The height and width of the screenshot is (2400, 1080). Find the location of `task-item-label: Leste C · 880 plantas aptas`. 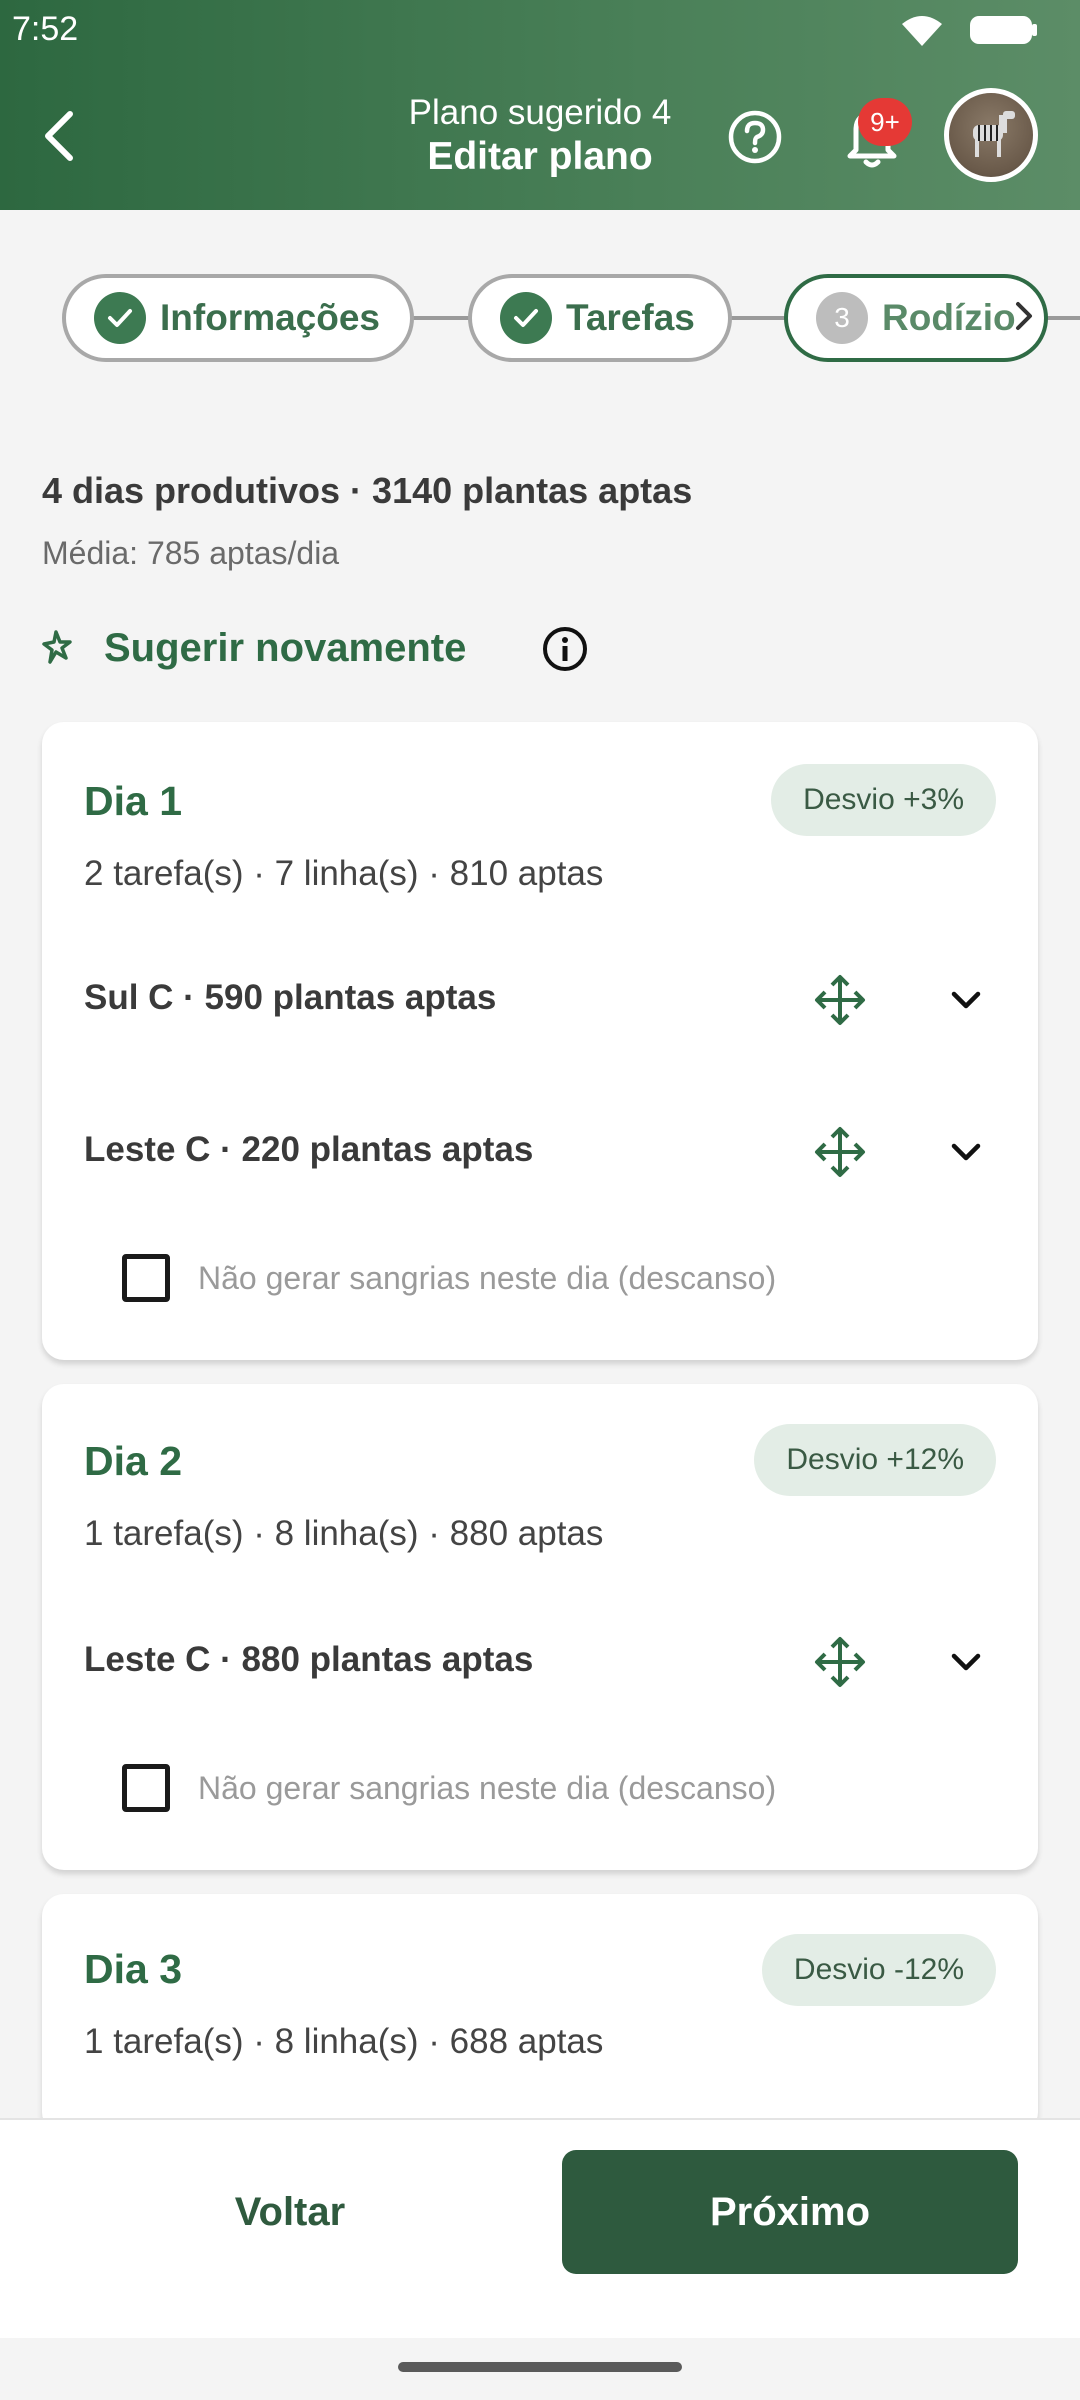

task-item-label: Leste C · 880 plantas aptas is located at coordinates (308, 1660).